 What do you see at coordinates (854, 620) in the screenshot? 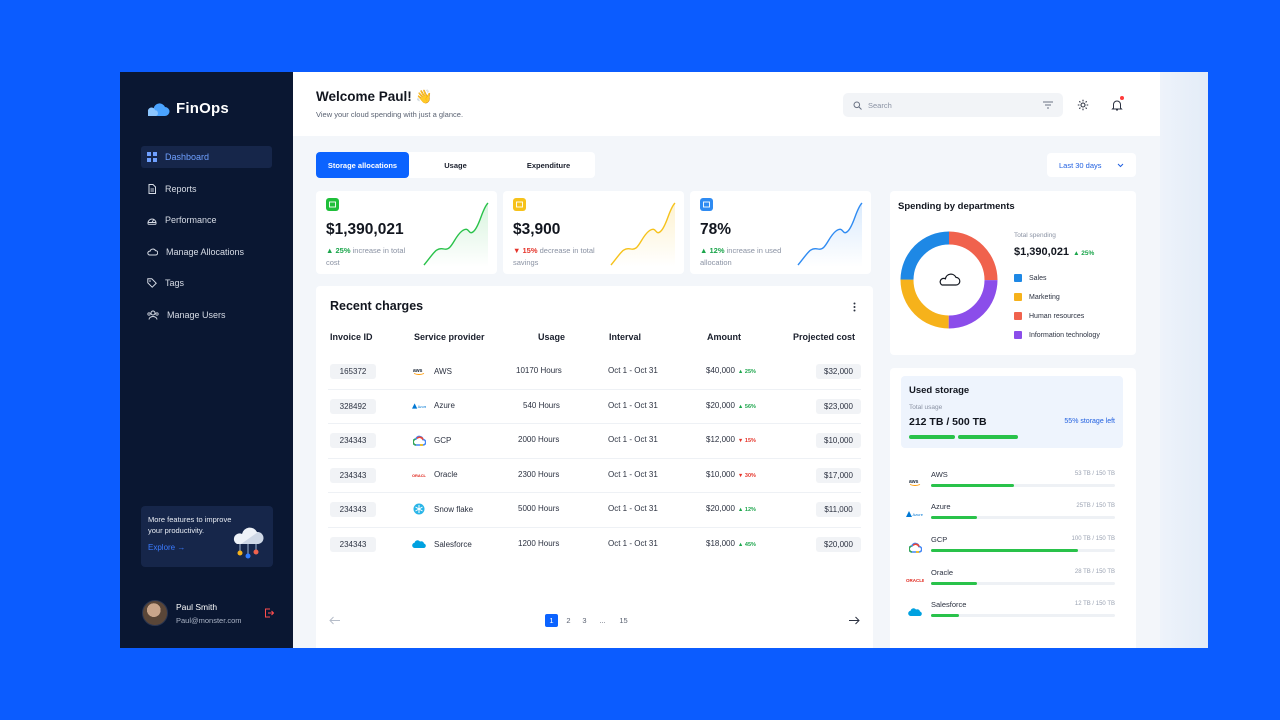
I see `arrow-right-icon` at bounding box center [854, 620].